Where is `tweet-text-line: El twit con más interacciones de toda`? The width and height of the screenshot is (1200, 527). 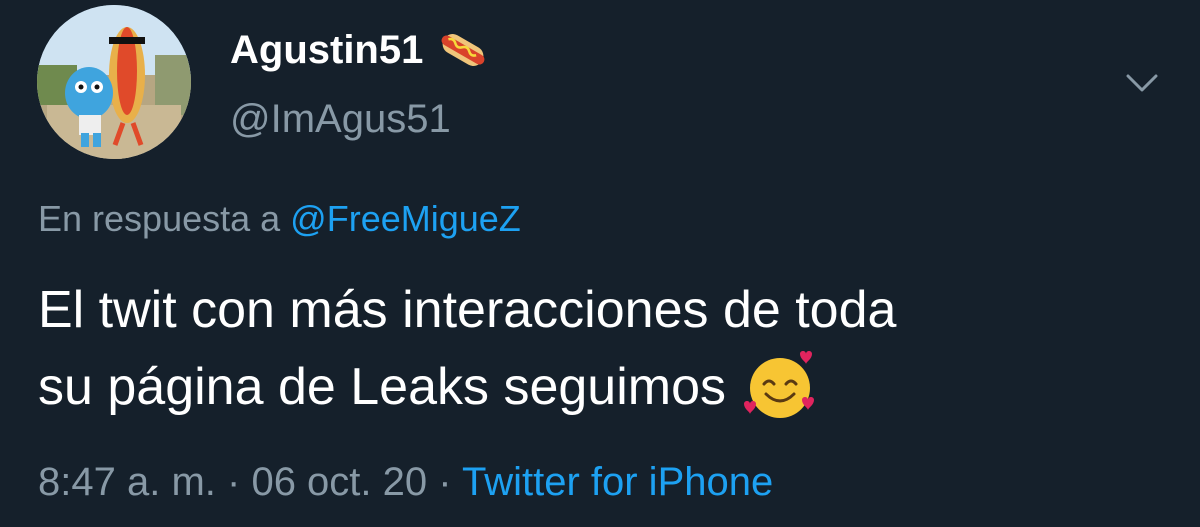 tweet-text-line: El twit con más interacciones de toda is located at coordinates (467, 310).